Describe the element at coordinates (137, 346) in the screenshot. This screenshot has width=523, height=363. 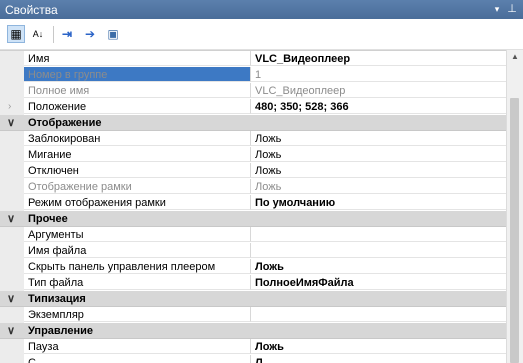
I see `property-name: Пауза` at that location.